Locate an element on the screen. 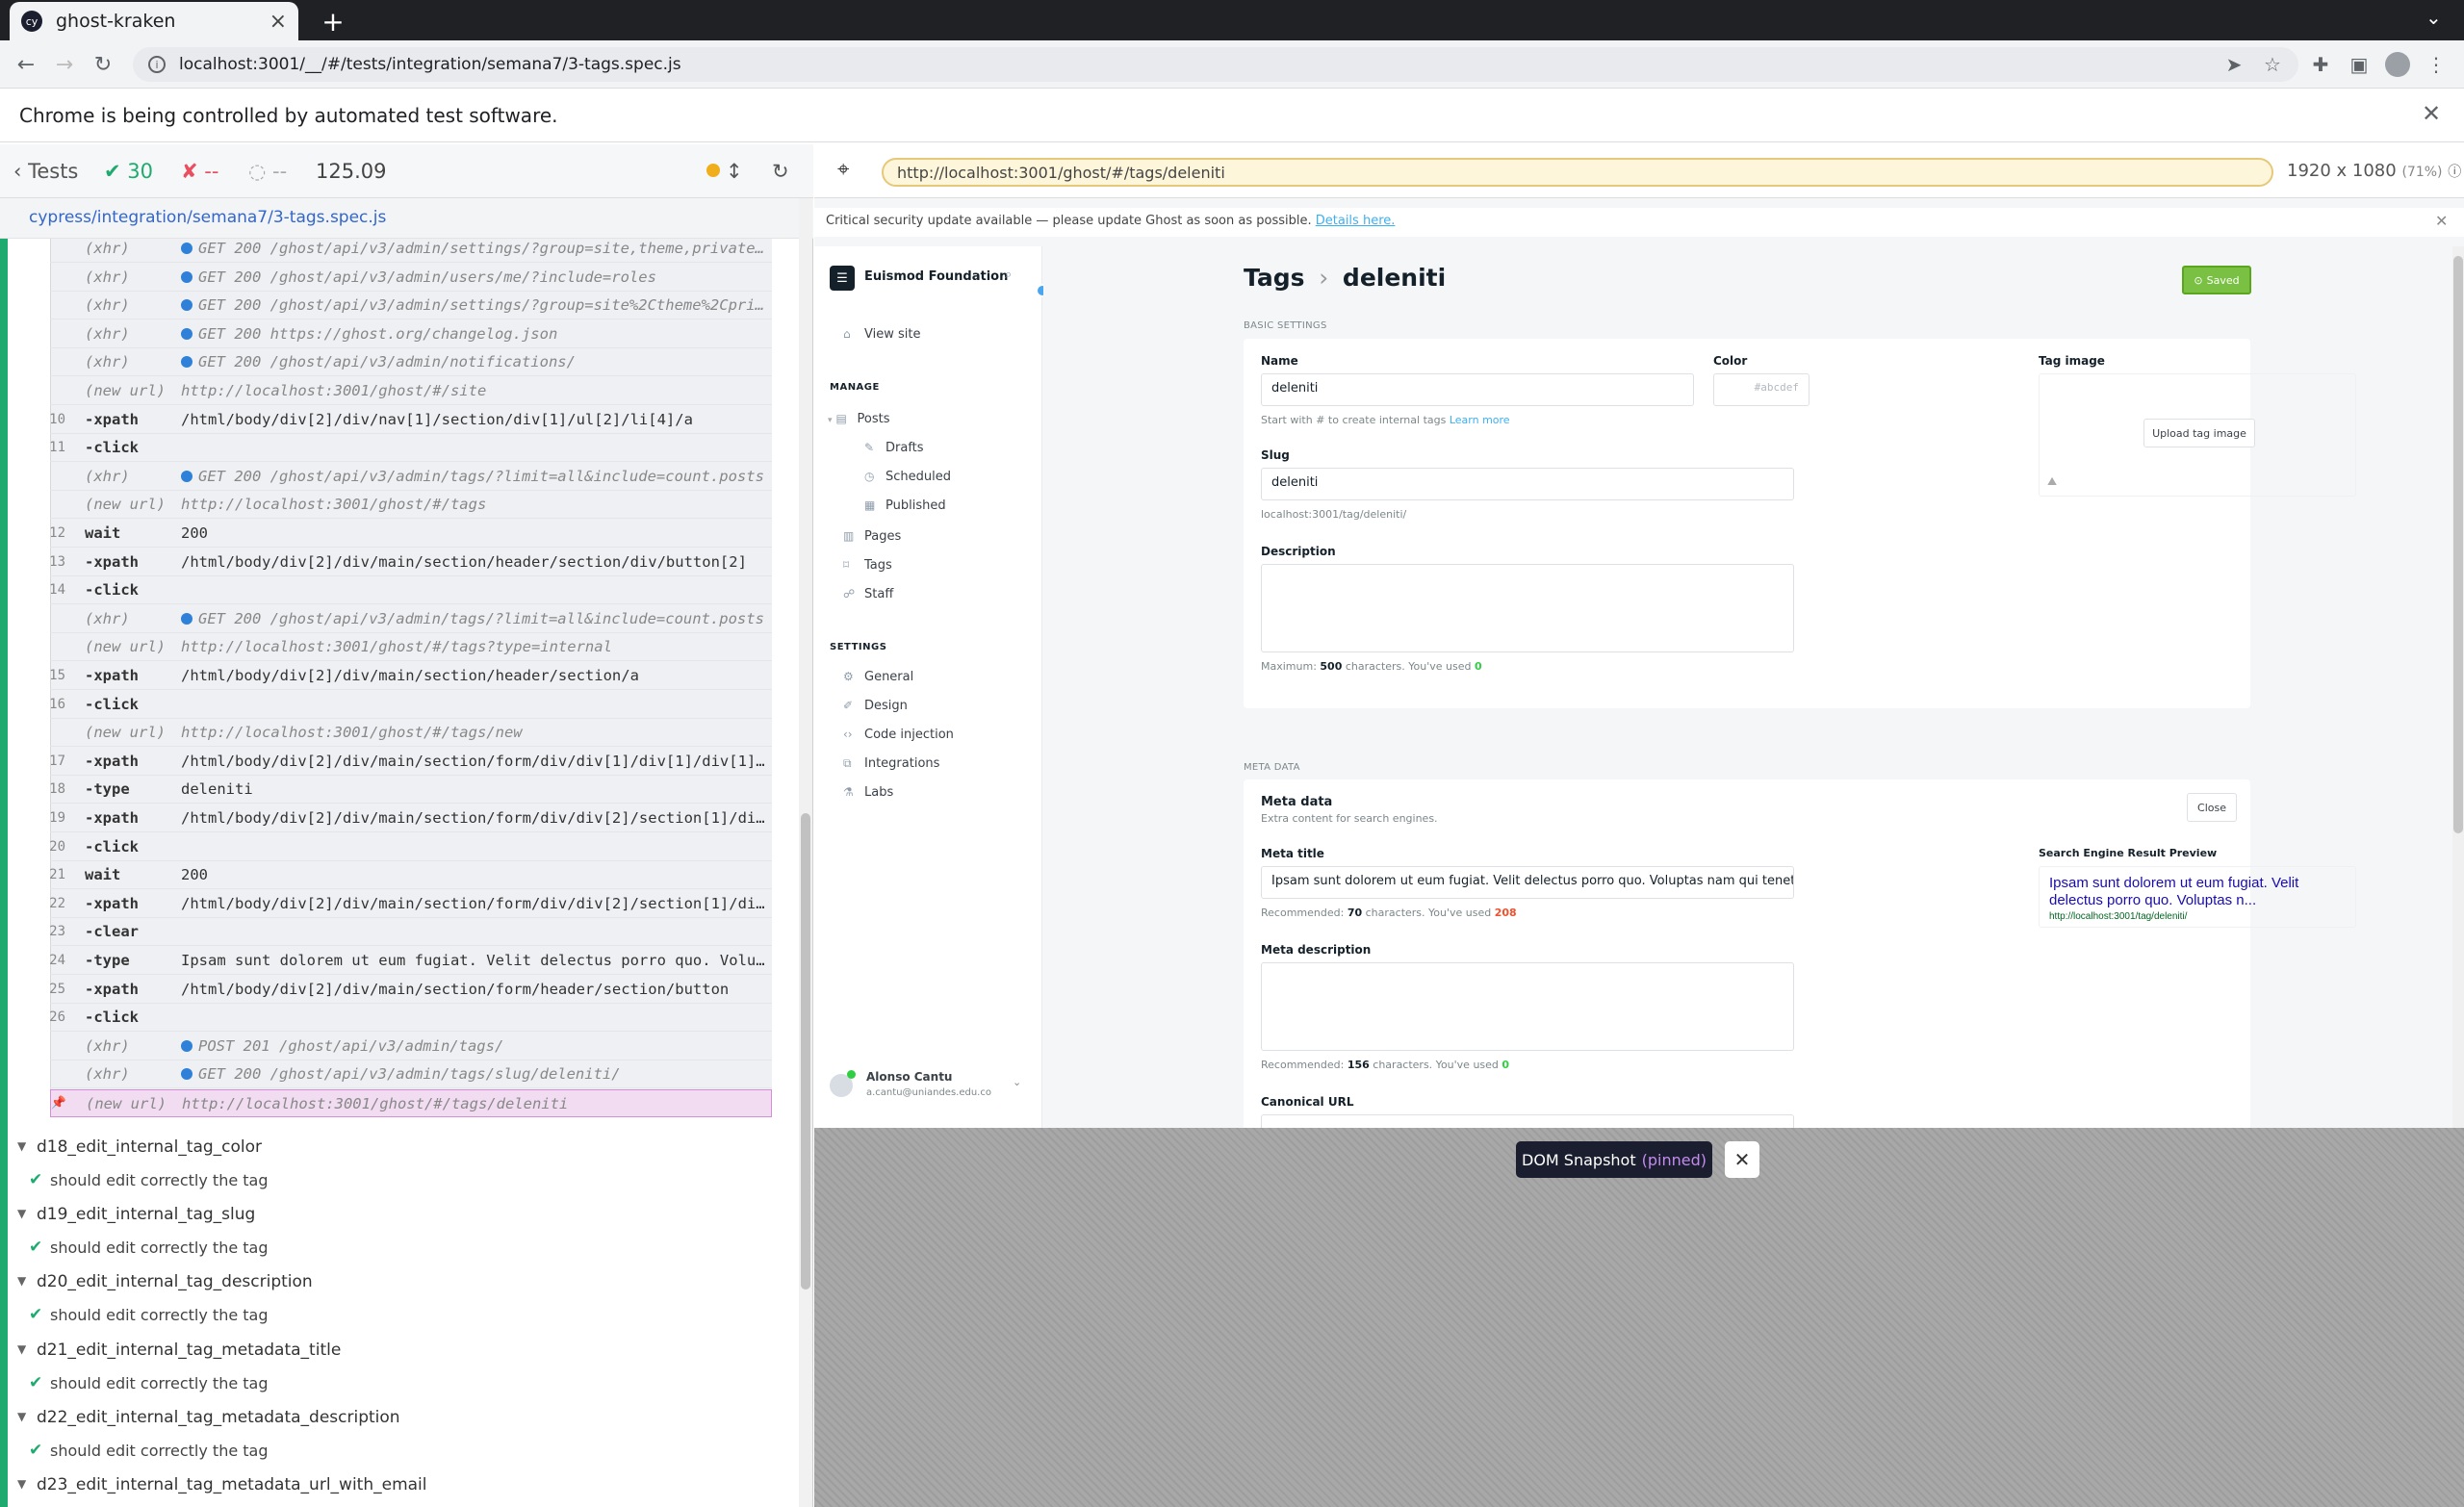  slug-input: deleniti is located at coordinates (1527, 484).